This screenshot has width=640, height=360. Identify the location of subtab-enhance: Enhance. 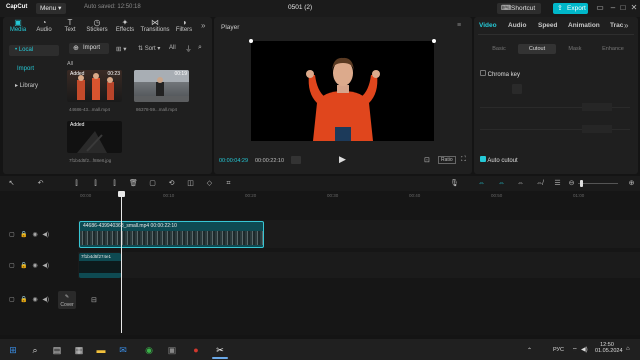
(613, 49).